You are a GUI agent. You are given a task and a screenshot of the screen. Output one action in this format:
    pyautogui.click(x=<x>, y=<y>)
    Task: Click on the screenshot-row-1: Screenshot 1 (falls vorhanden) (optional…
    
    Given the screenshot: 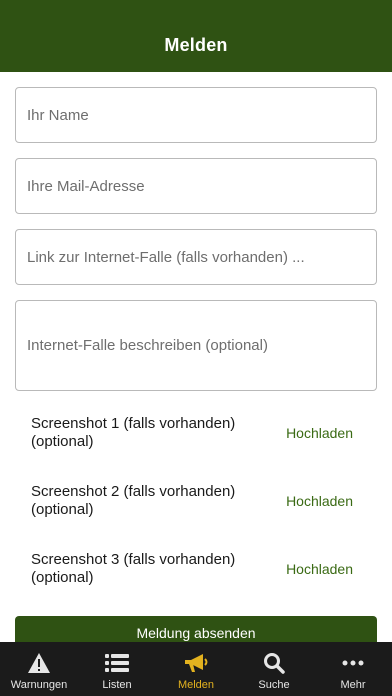 What is the action you would take?
    pyautogui.click(x=201, y=435)
    